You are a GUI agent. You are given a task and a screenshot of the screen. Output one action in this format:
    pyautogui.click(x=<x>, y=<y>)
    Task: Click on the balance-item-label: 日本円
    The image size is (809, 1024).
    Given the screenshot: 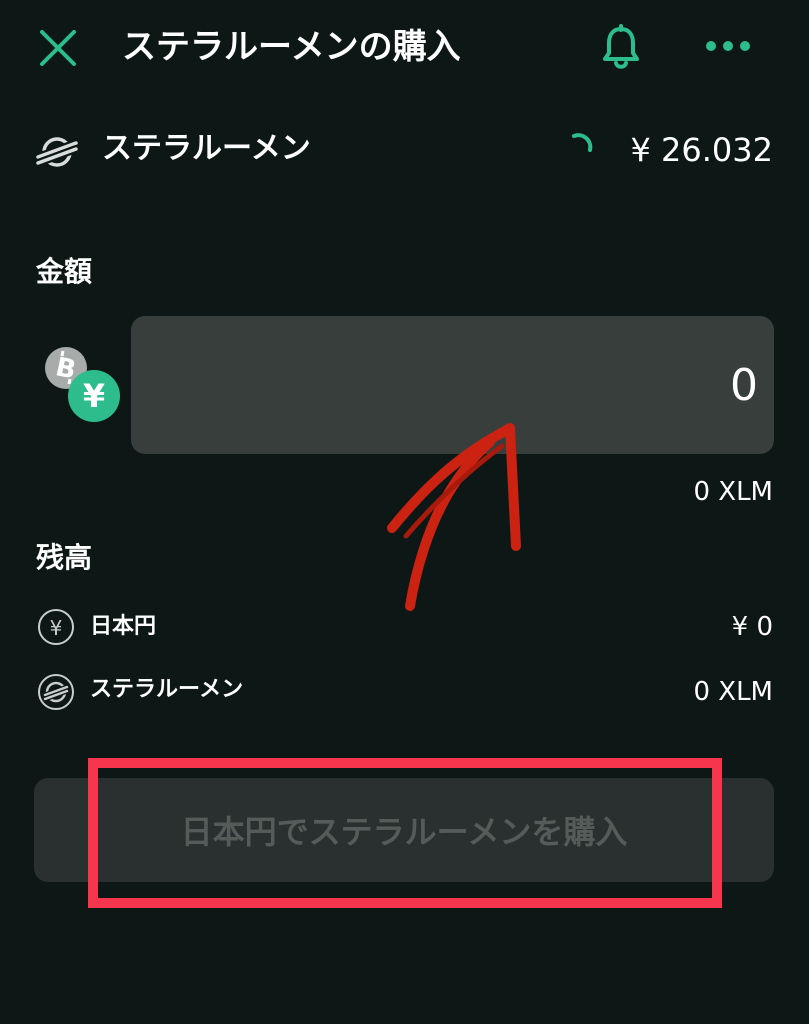 What is the action you would take?
    pyautogui.click(x=123, y=626)
    